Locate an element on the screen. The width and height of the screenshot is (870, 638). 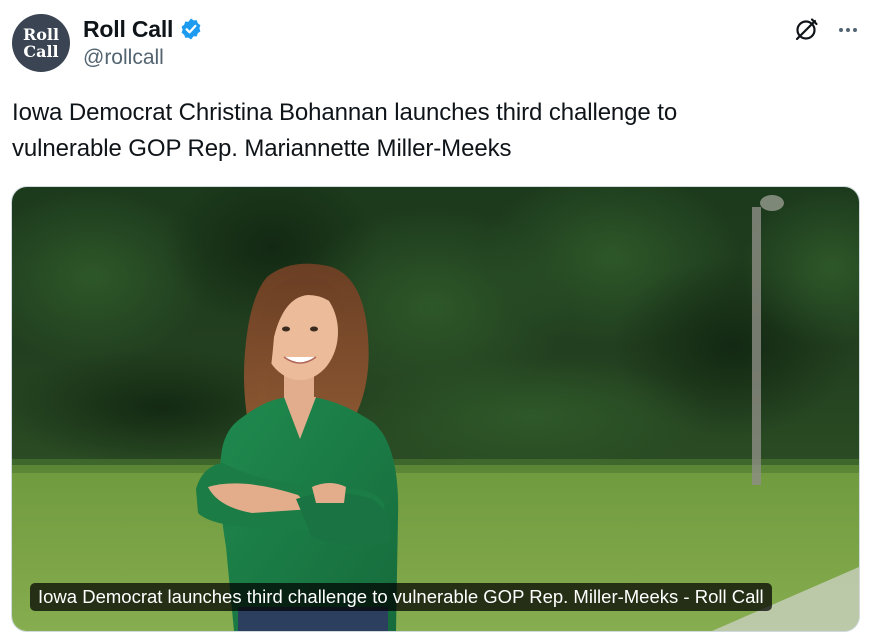
grok-icon is located at coordinates (806, 30).